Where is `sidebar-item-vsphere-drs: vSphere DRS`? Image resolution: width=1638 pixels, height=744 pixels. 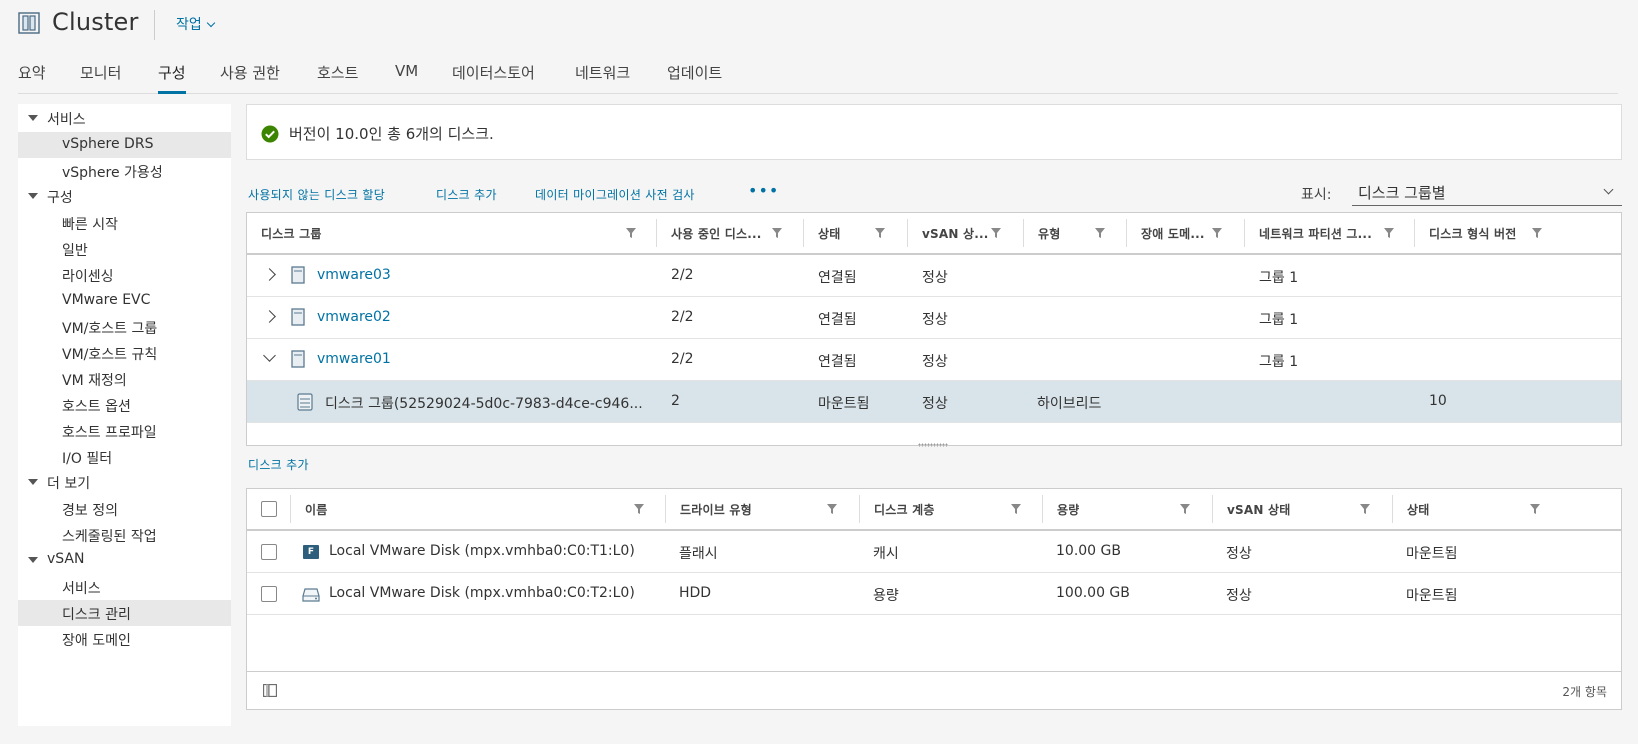 sidebar-item-vsphere-drs: vSphere DRS is located at coordinates (124, 145).